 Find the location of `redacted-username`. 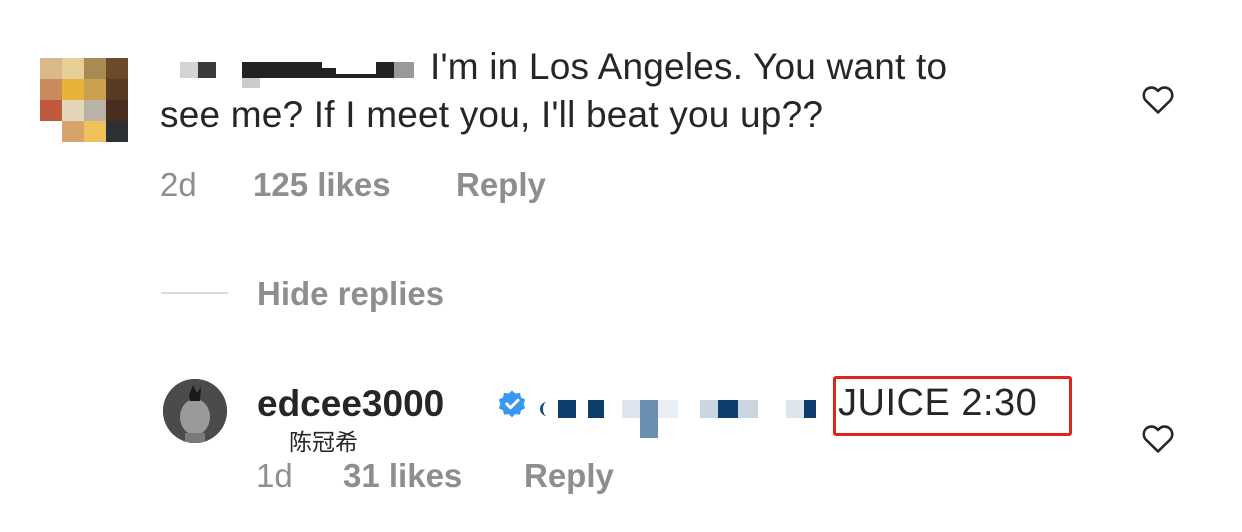

redacted-username is located at coordinates (300, 75).